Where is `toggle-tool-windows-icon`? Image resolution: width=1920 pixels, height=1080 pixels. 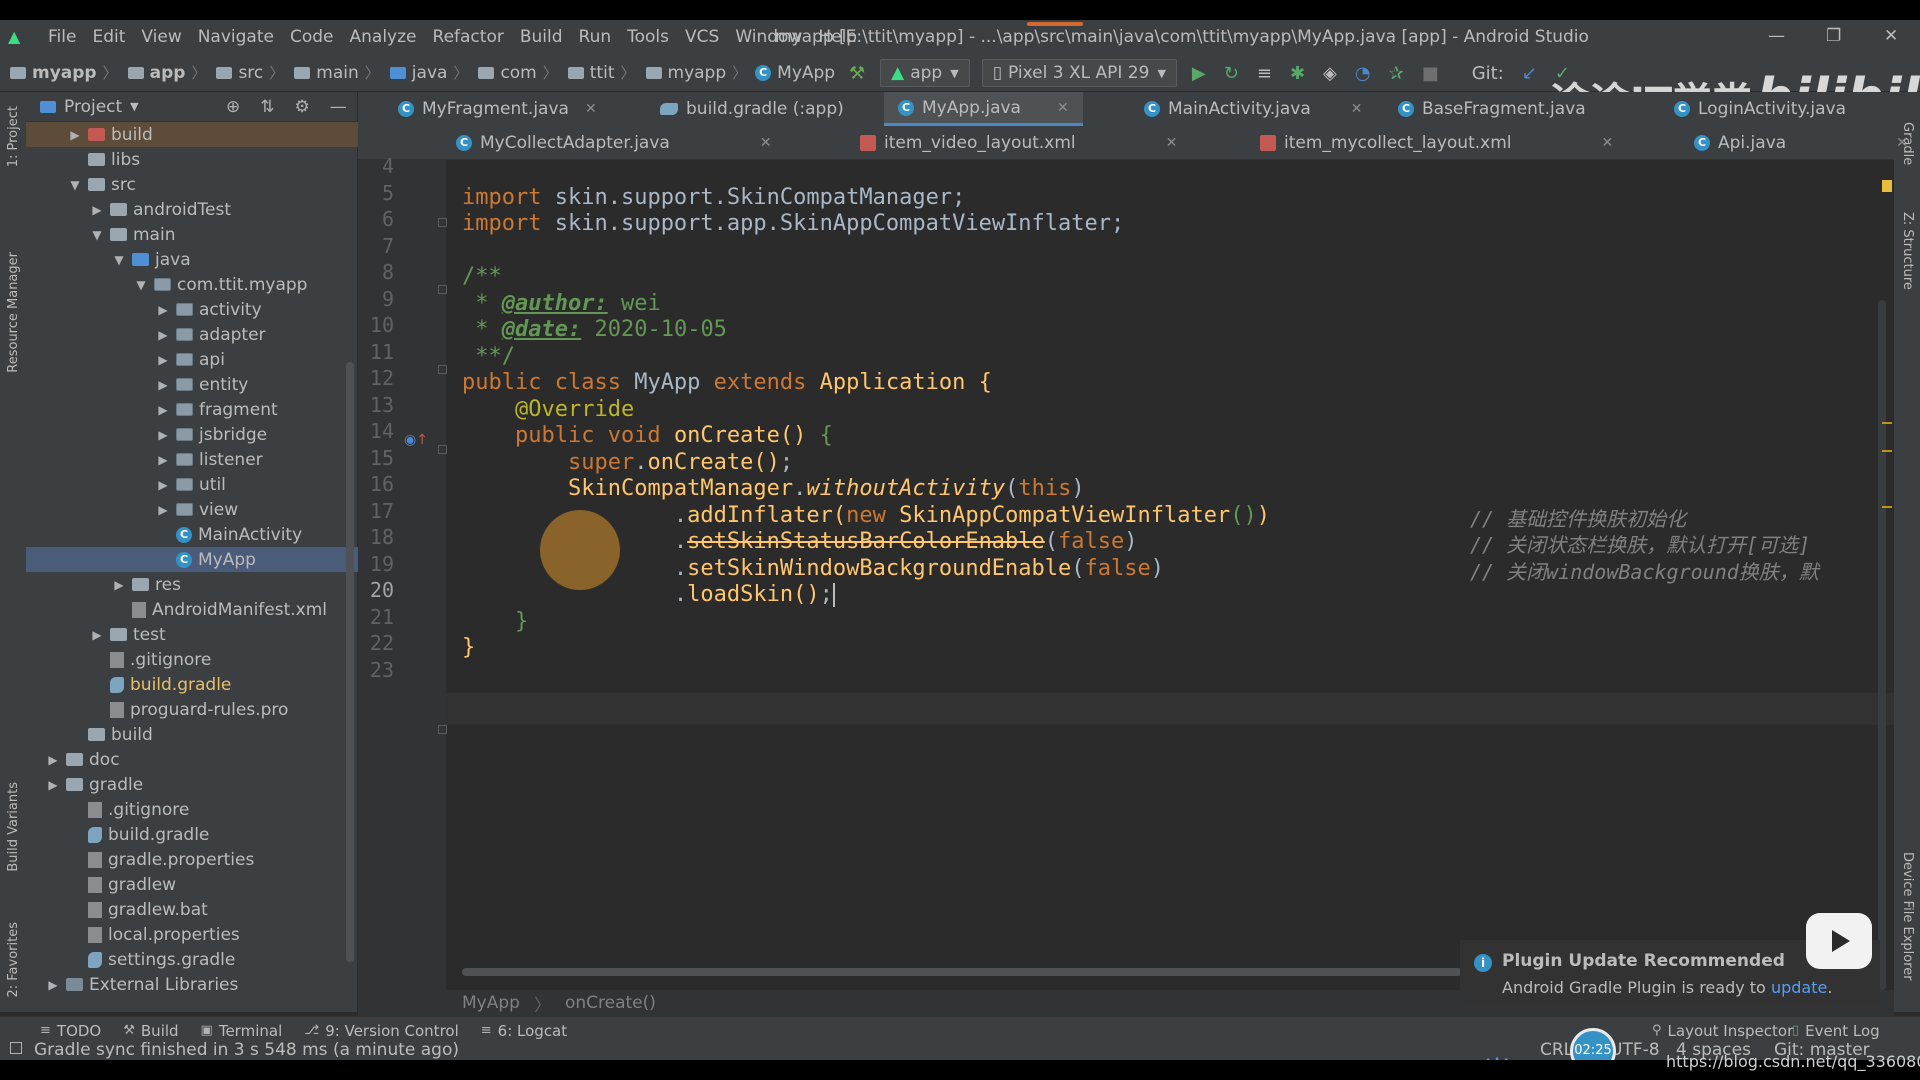
toggle-tool-windows-icon is located at coordinates (16, 1048).